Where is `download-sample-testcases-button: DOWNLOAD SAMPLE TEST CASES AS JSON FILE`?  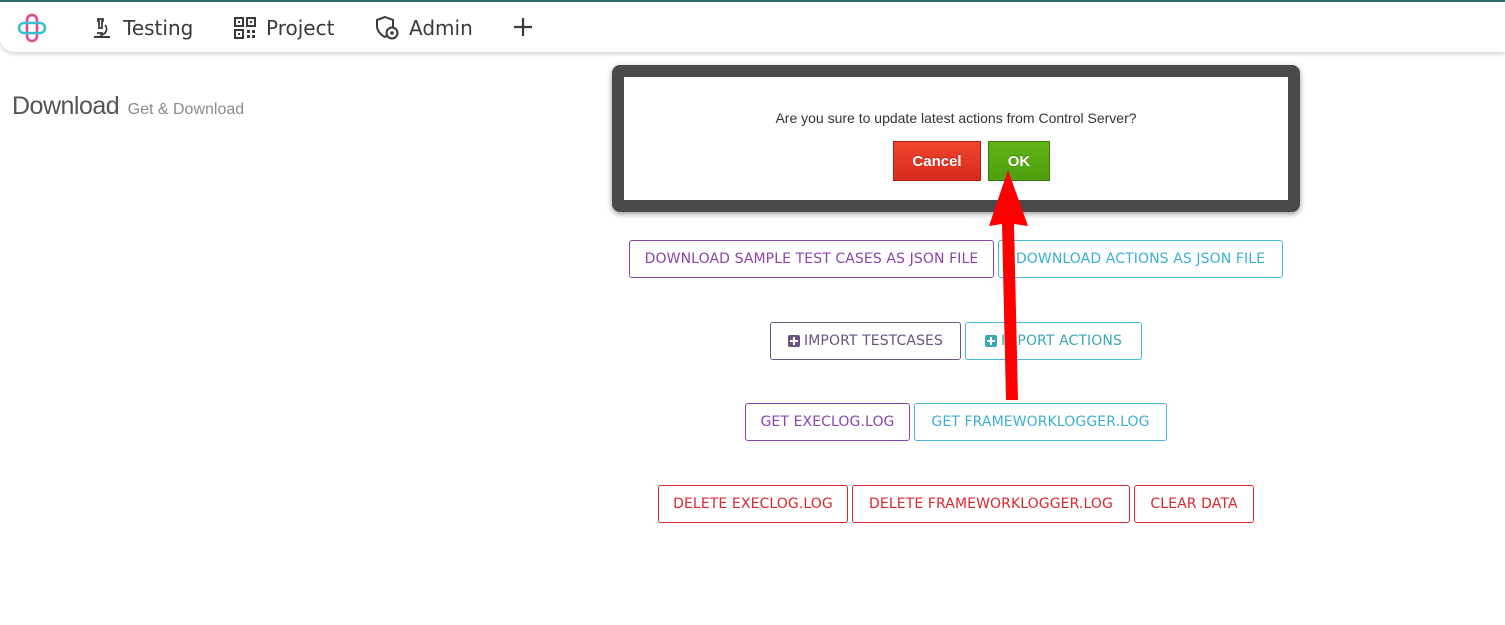 download-sample-testcases-button: DOWNLOAD SAMPLE TEST CASES AS JSON FILE is located at coordinates (811, 259).